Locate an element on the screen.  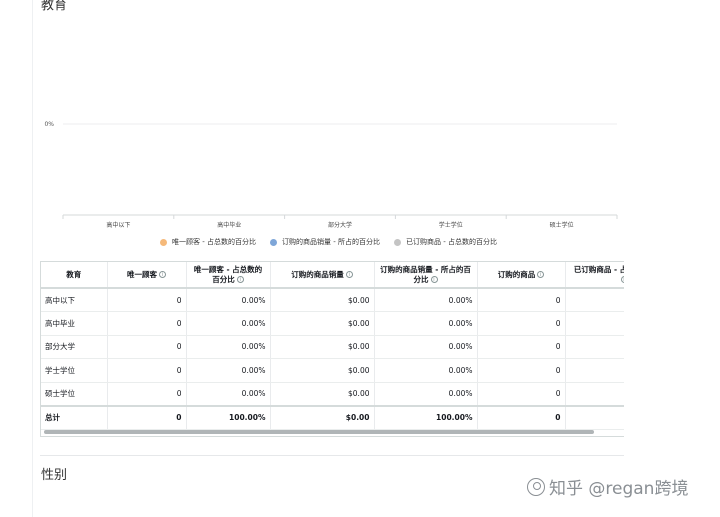
column-header-label: 教育 is located at coordinates (74, 274).